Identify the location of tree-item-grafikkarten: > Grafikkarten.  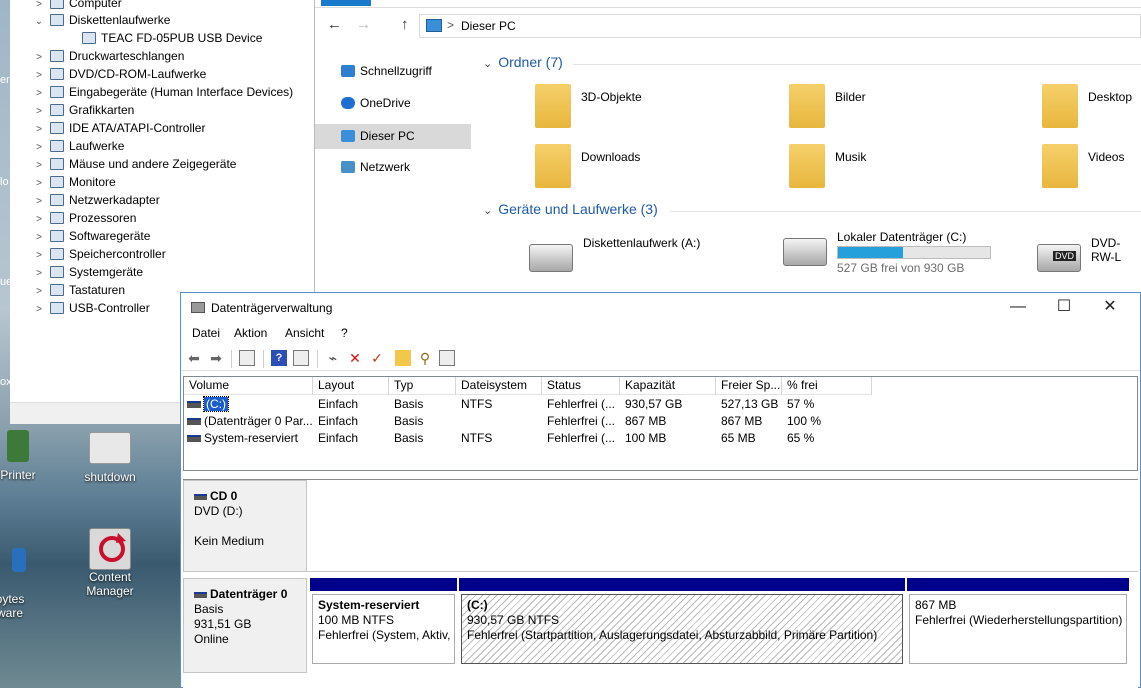
(83, 110).